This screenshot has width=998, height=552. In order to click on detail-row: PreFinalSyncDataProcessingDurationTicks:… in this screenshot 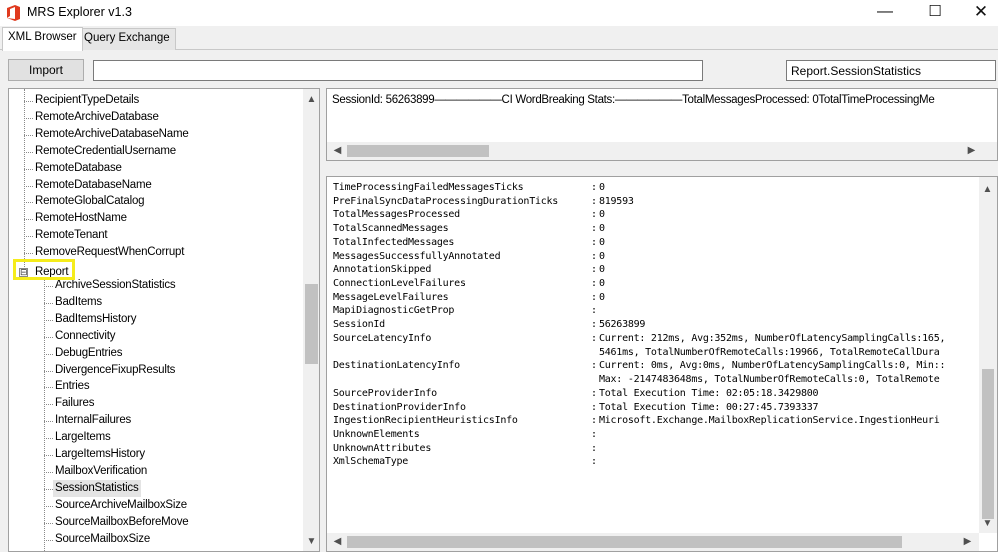, I will do `click(655, 202)`.